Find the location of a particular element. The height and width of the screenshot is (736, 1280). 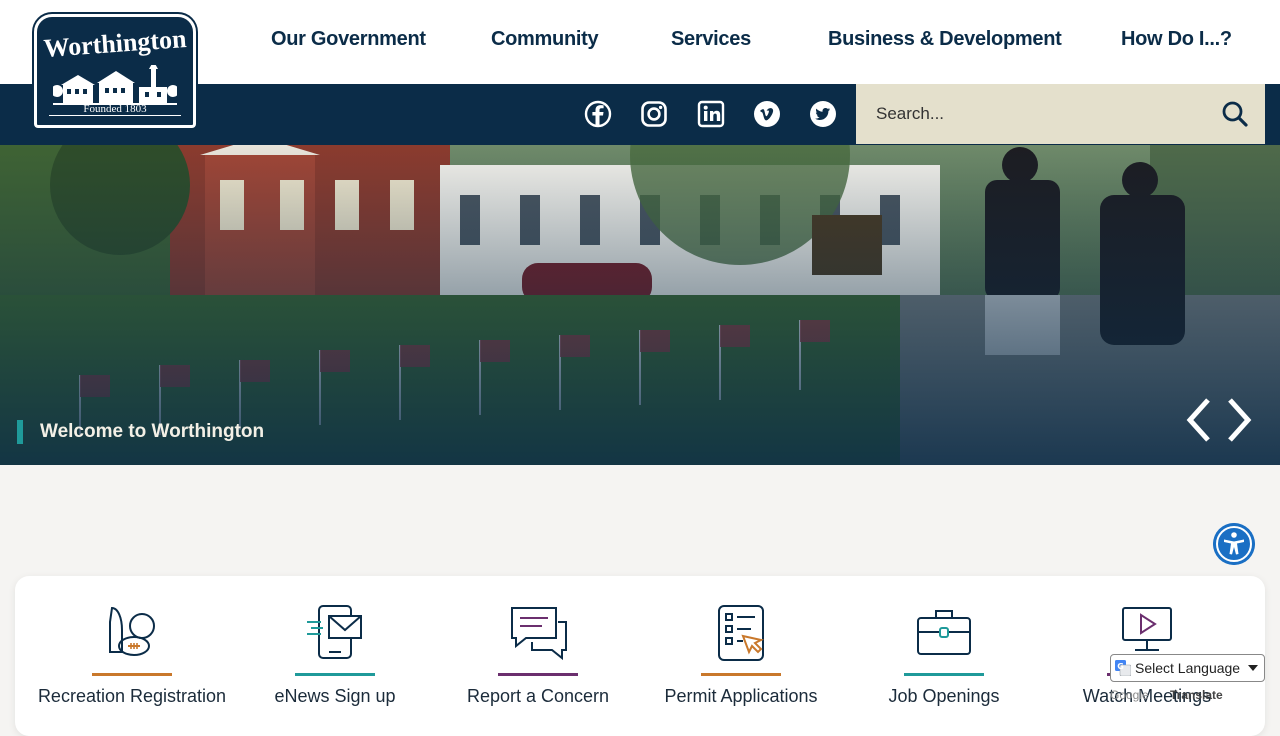

card-label: Report a Concern is located at coordinates (538, 696).